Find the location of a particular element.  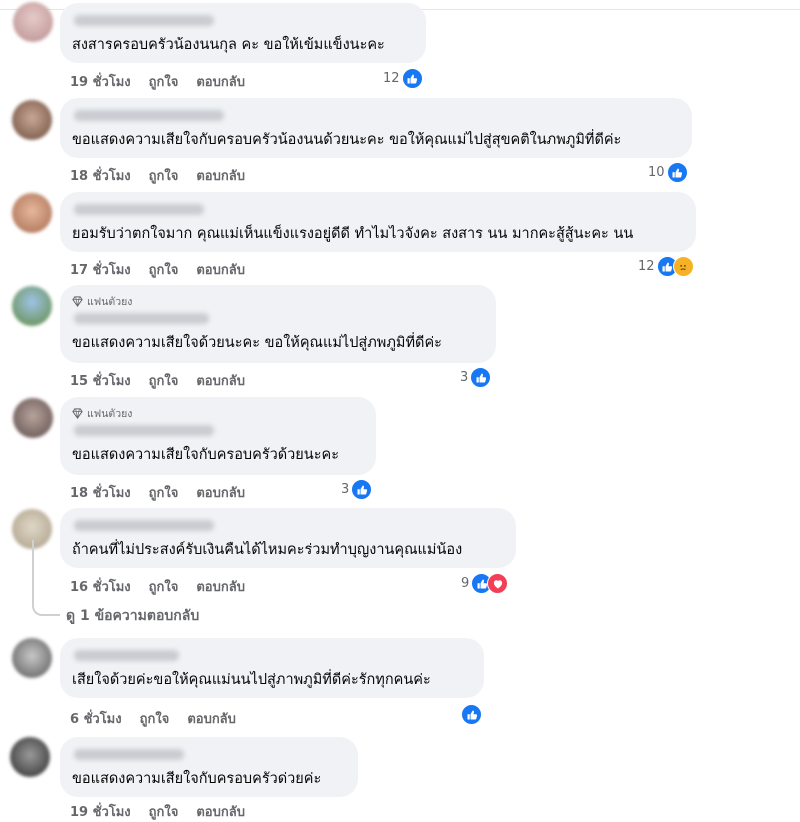

view-replies-link: ดู 1 ข้อความตอบกลับ is located at coordinates (132, 616).